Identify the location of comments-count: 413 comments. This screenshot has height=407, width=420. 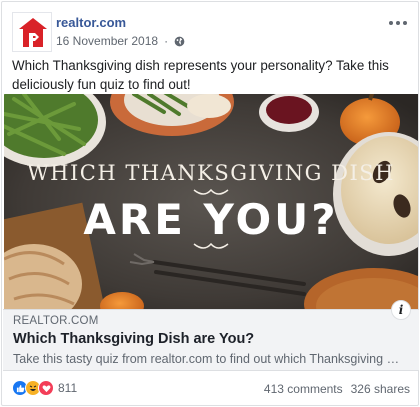
(303, 389).